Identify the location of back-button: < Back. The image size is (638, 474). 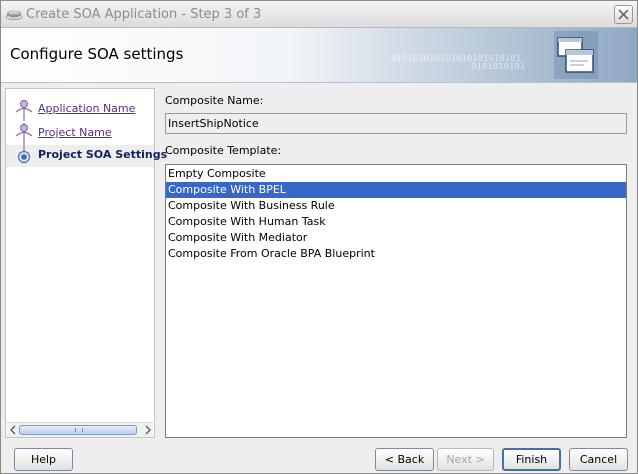
(404, 459).